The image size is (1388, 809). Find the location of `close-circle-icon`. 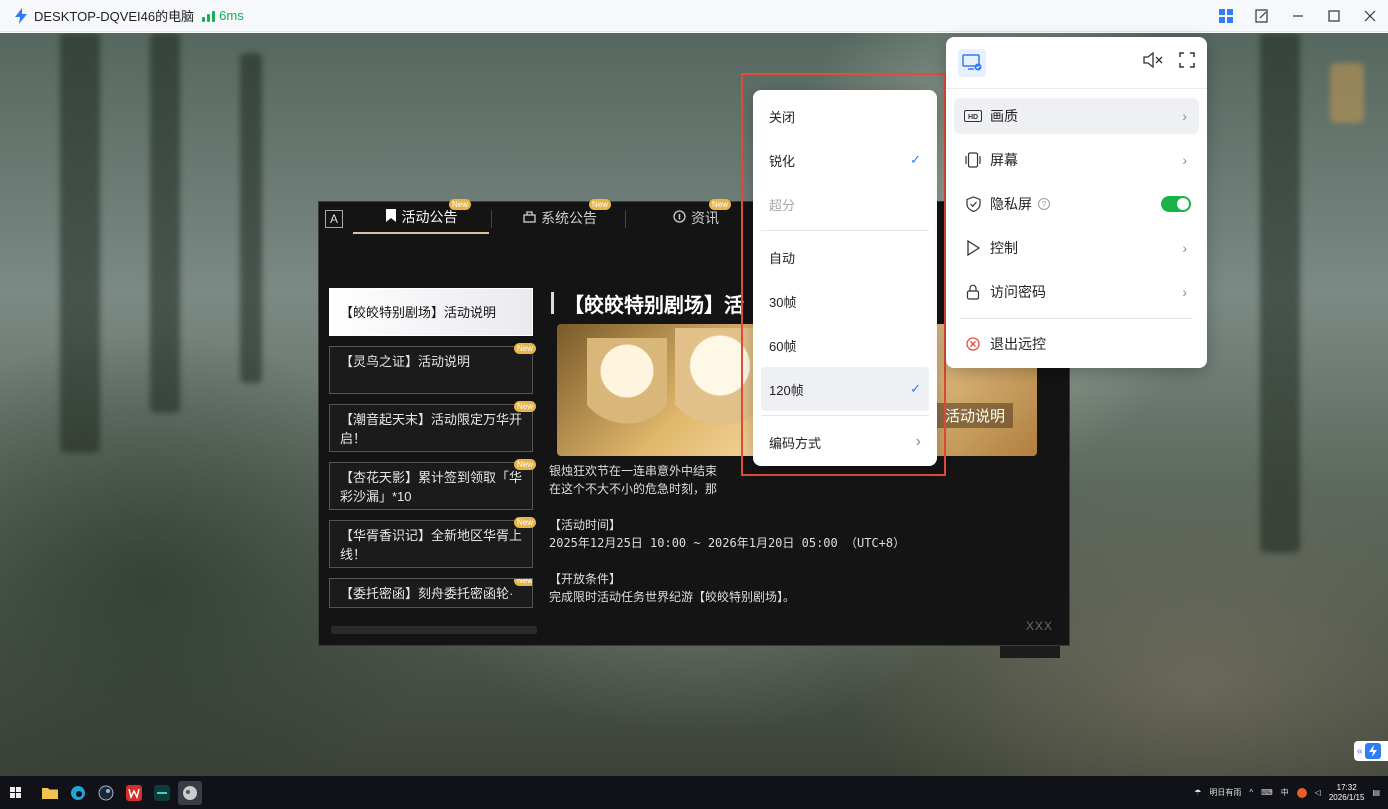

close-circle-icon is located at coordinates (973, 344).